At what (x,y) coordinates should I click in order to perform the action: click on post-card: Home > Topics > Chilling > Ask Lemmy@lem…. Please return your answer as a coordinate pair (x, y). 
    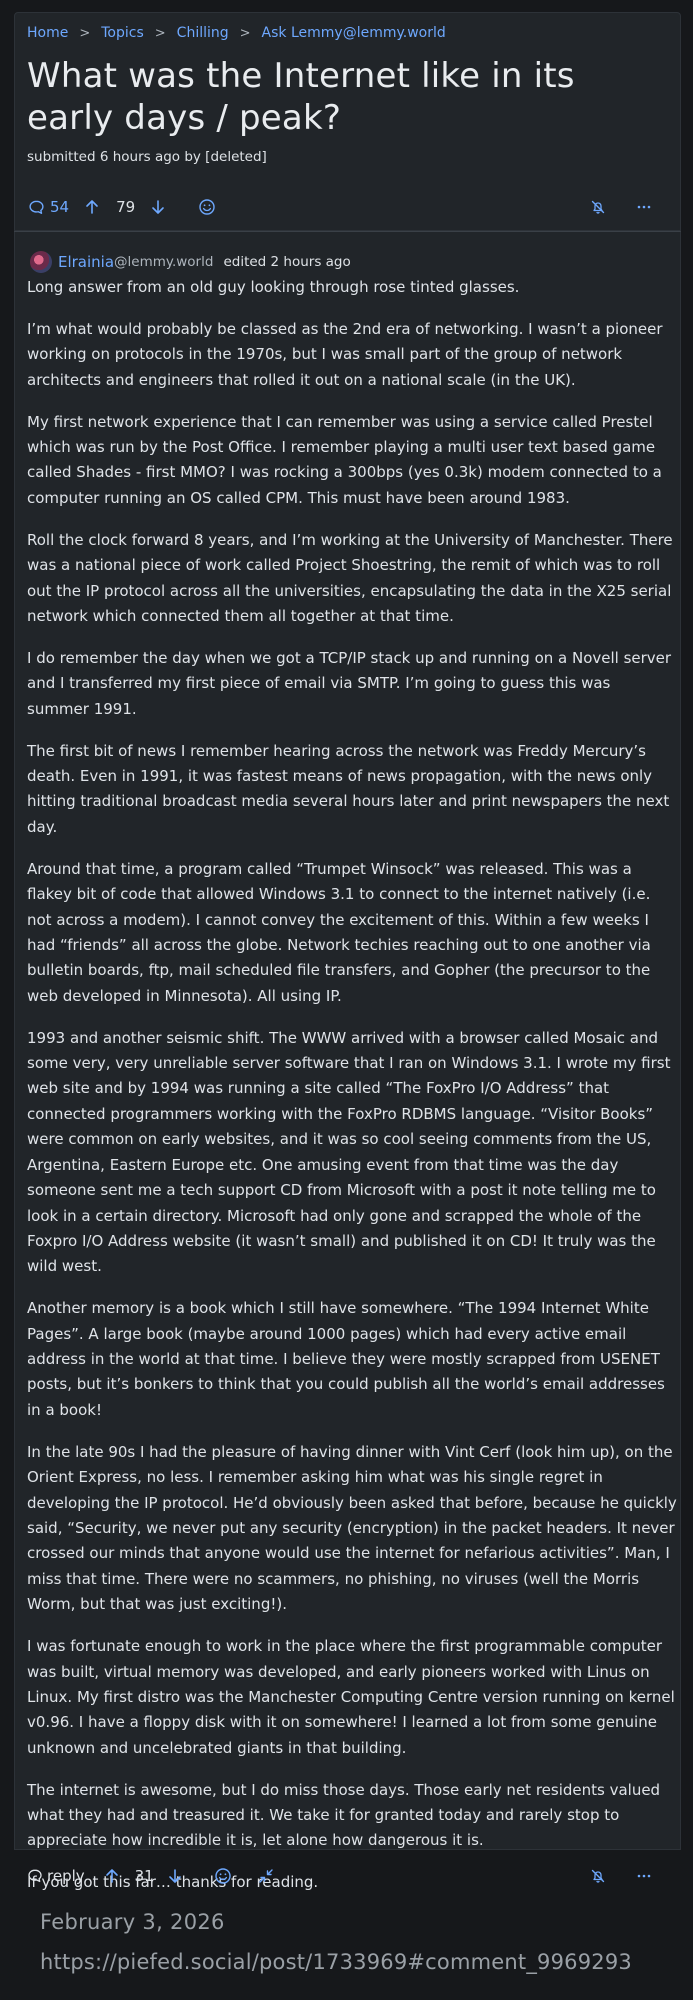
    Looking at the image, I should click on (347, 121).